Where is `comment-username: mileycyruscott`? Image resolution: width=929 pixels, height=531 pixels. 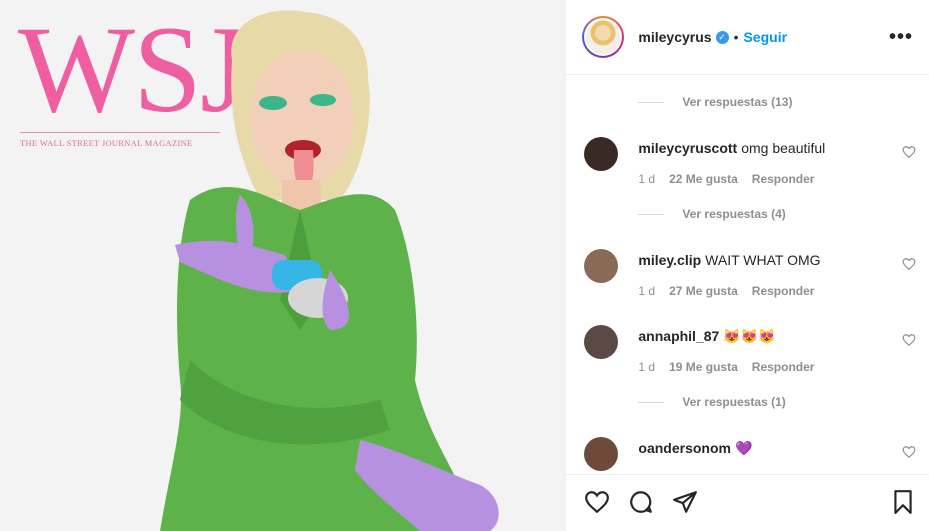 comment-username: mileycyruscott is located at coordinates (687, 148).